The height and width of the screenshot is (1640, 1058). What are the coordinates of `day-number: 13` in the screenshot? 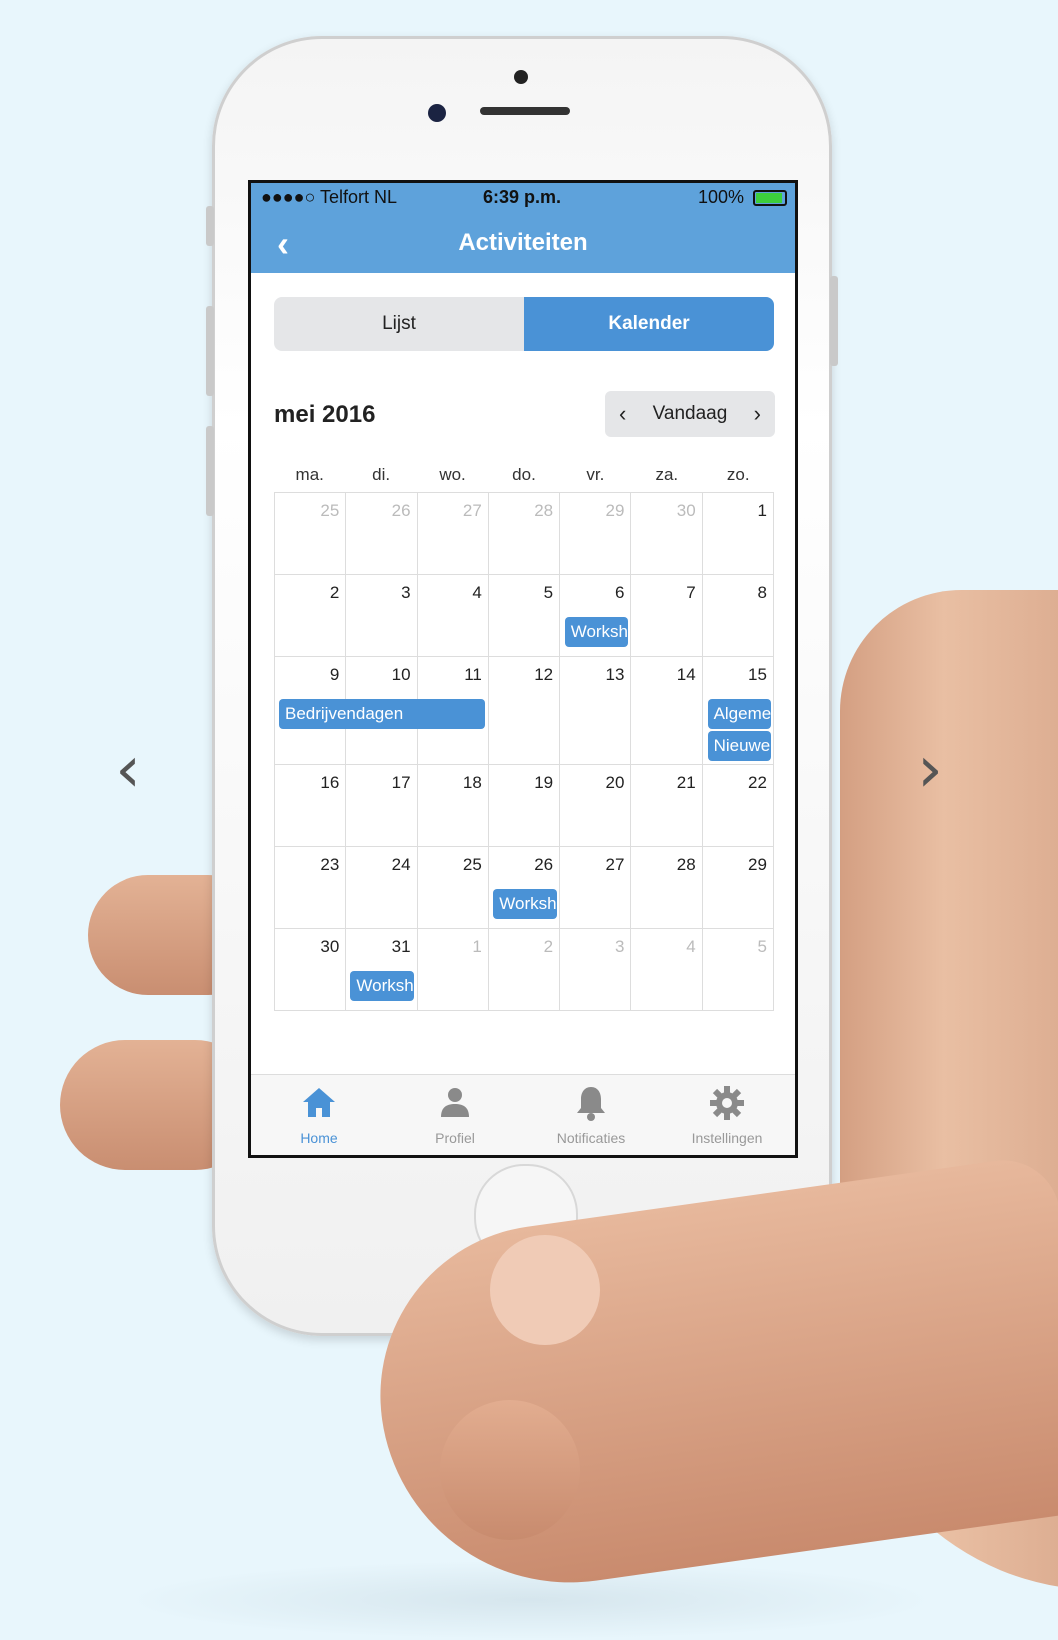 It's located at (615, 674).